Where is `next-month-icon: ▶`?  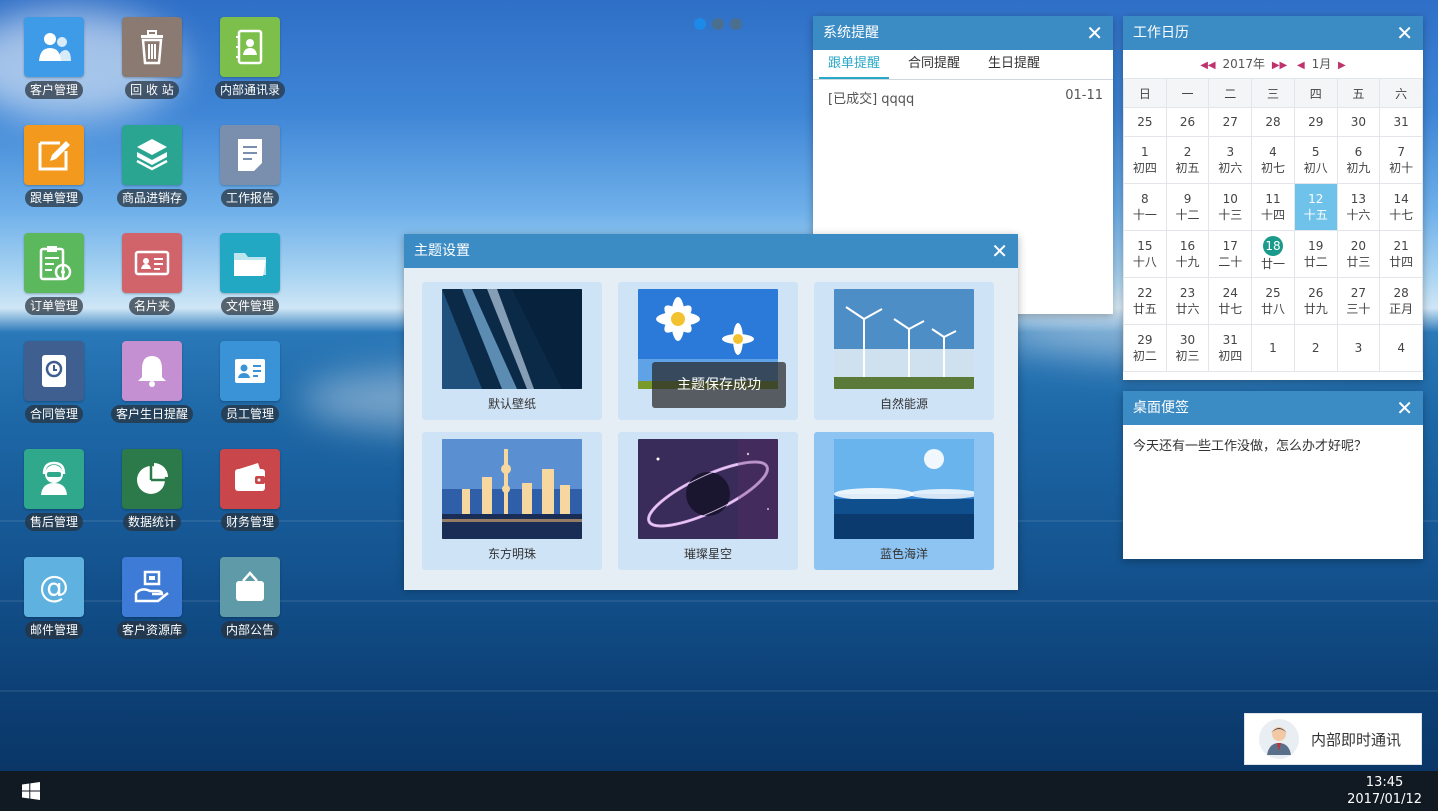 next-month-icon: ▶ is located at coordinates (1342, 65).